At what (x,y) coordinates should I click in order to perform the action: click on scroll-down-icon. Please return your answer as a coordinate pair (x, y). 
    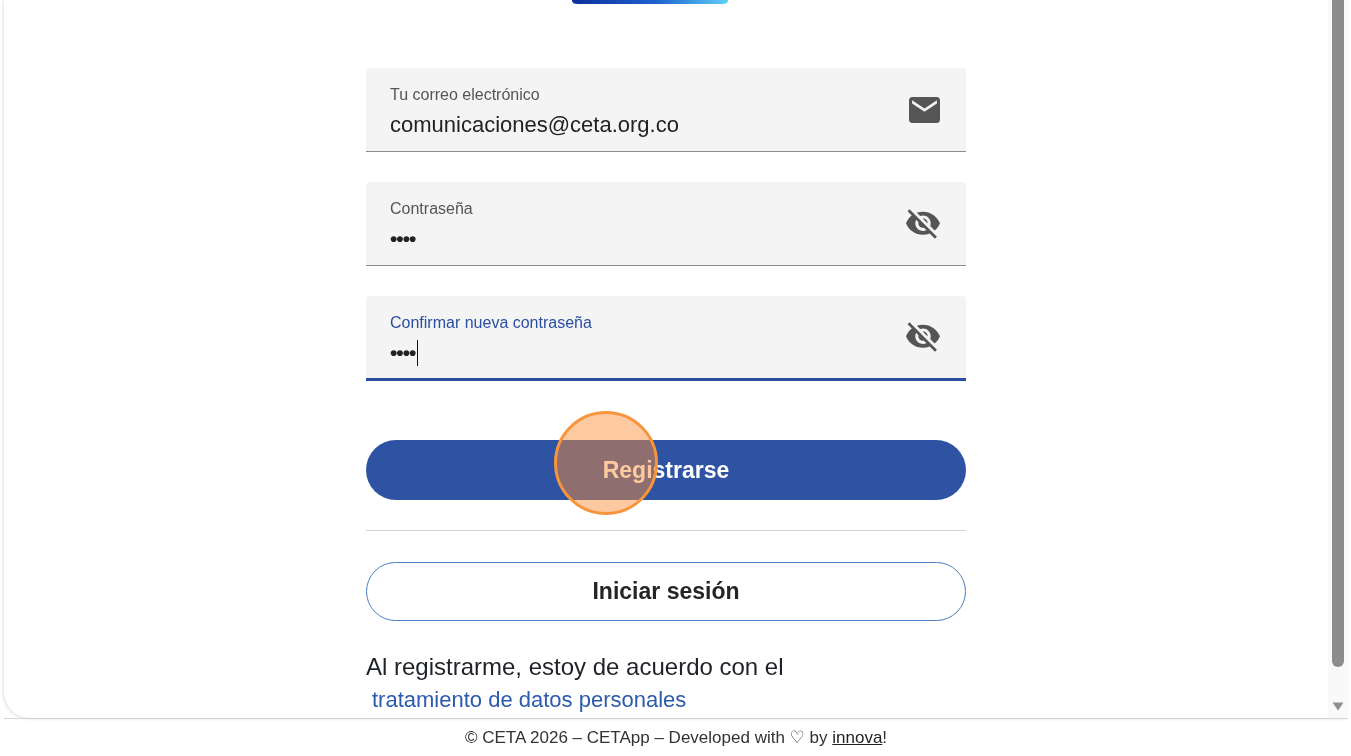
    Looking at the image, I should click on (1338, 706).